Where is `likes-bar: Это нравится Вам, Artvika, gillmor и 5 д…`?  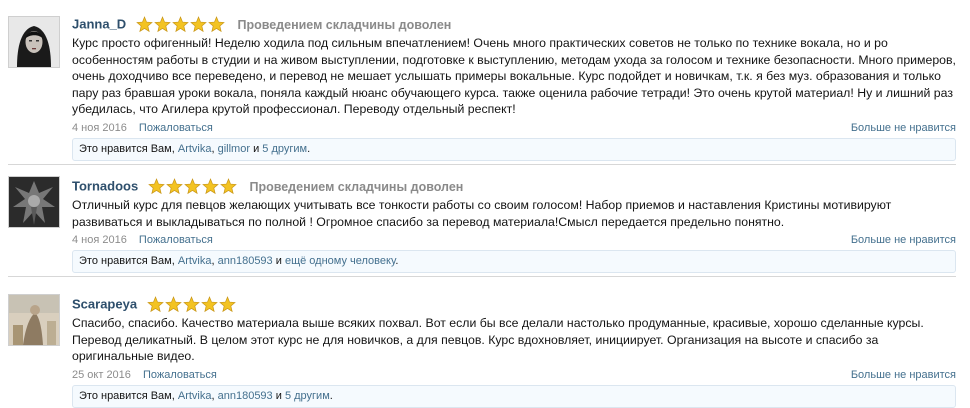 likes-bar: Это нравится Вам, Artvika, gillmor и 5 д… is located at coordinates (514, 149).